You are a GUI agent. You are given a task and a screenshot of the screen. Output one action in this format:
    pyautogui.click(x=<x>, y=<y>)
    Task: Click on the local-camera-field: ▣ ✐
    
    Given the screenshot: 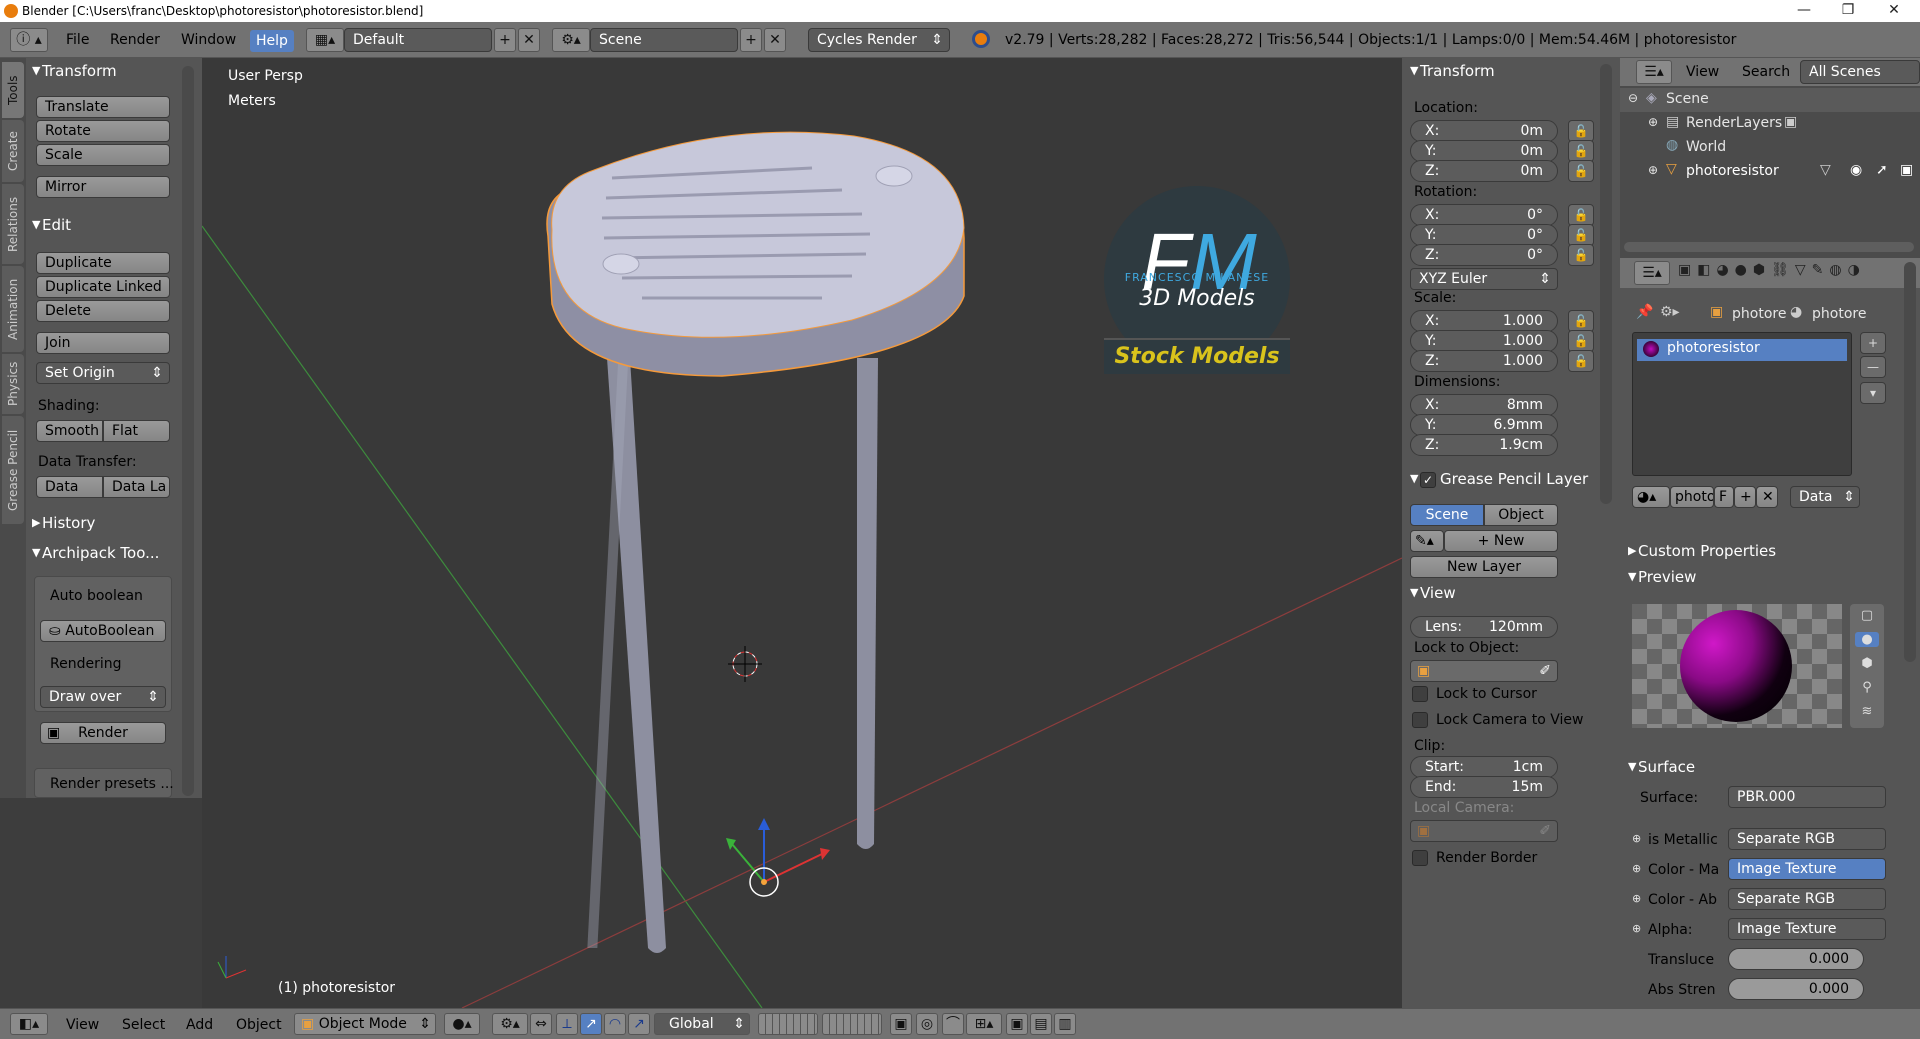 What is the action you would take?
    pyautogui.click(x=1484, y=831)
    